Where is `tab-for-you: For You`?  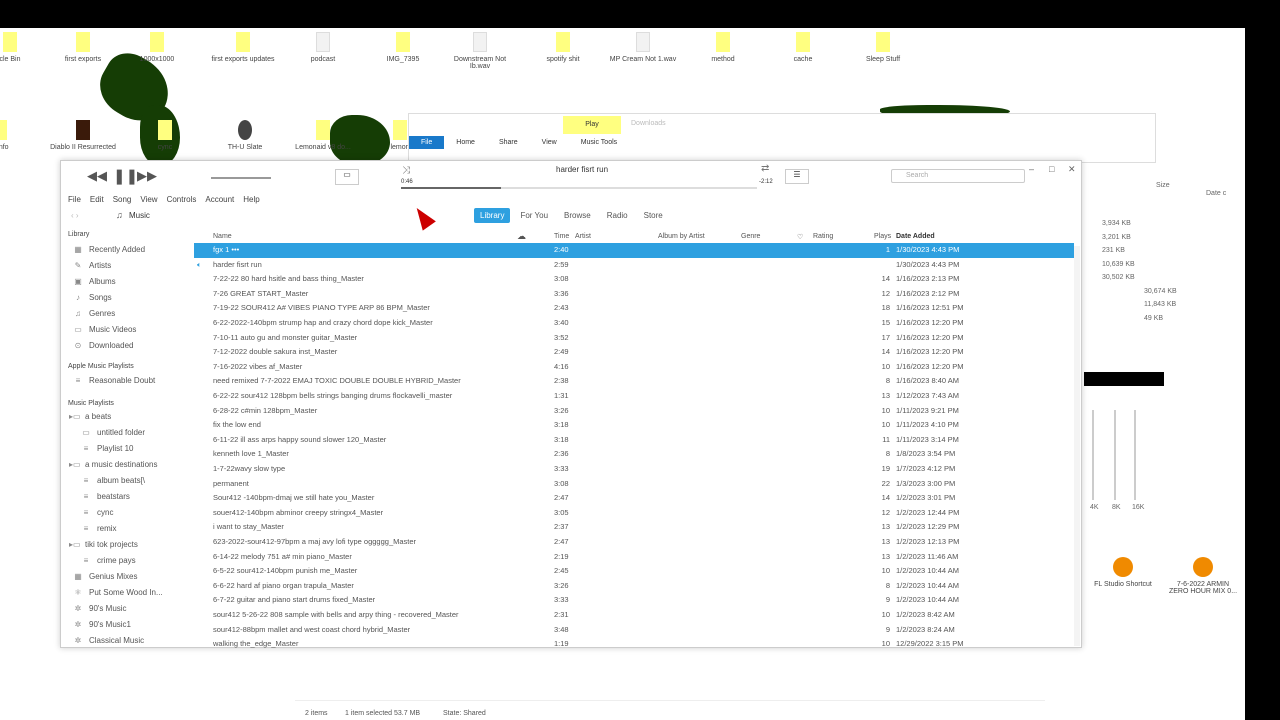
tab-for-you: For You is located at coordinates (534, 215).